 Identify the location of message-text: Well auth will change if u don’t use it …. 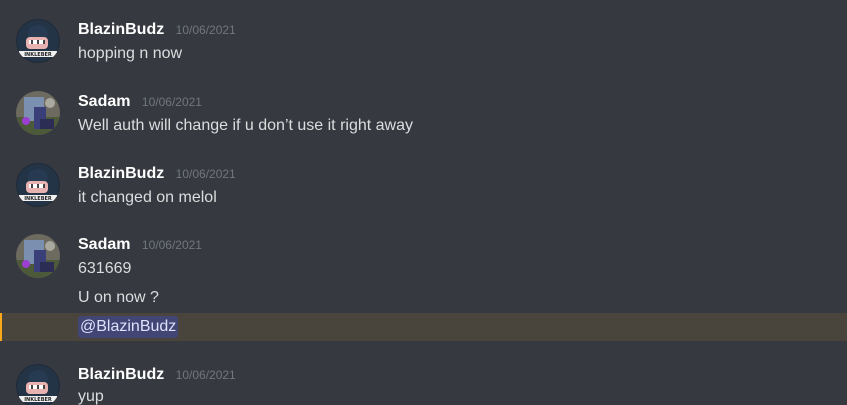
(245, 125).